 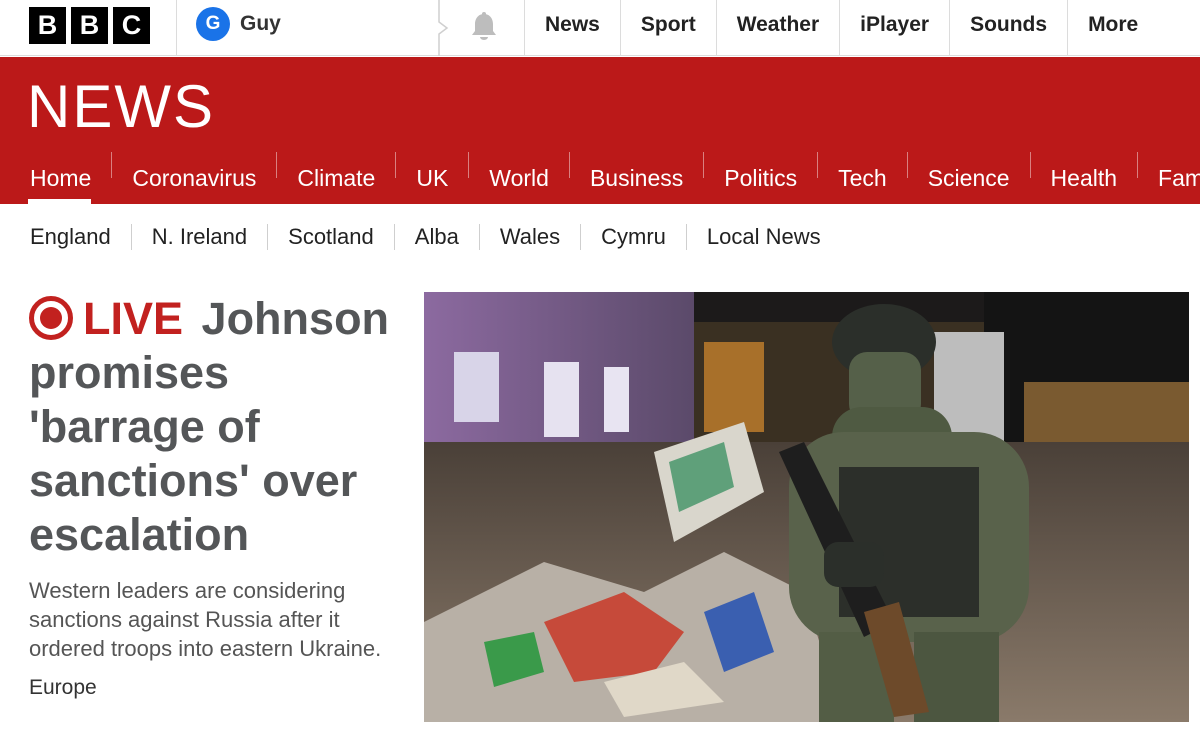 I want to click on top-nav-weather: Weather, so click(x=777, y=28).